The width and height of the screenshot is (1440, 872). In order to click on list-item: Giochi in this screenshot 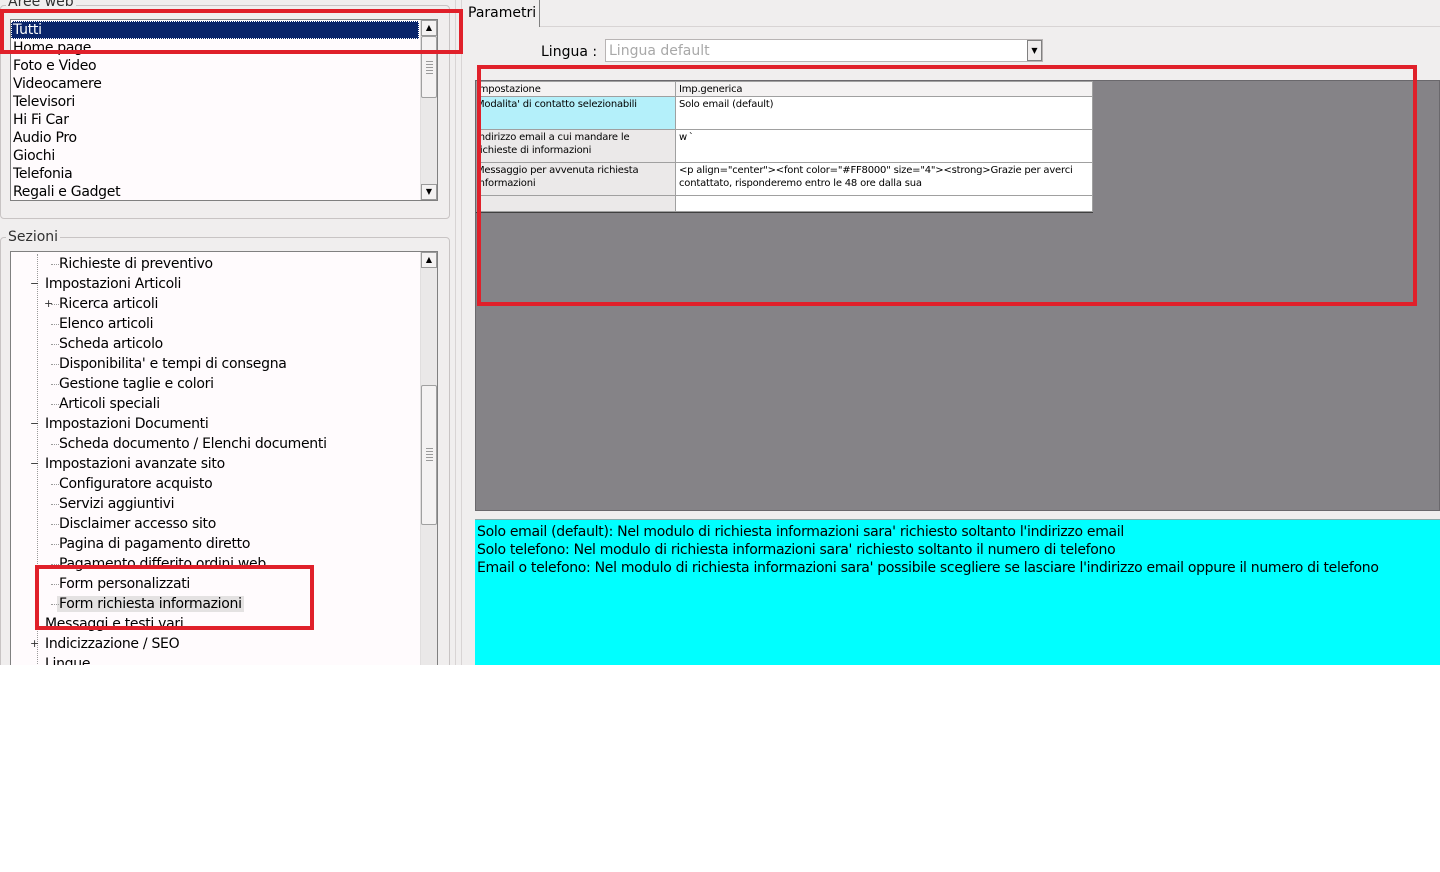, I will do `click(215, 156)`.